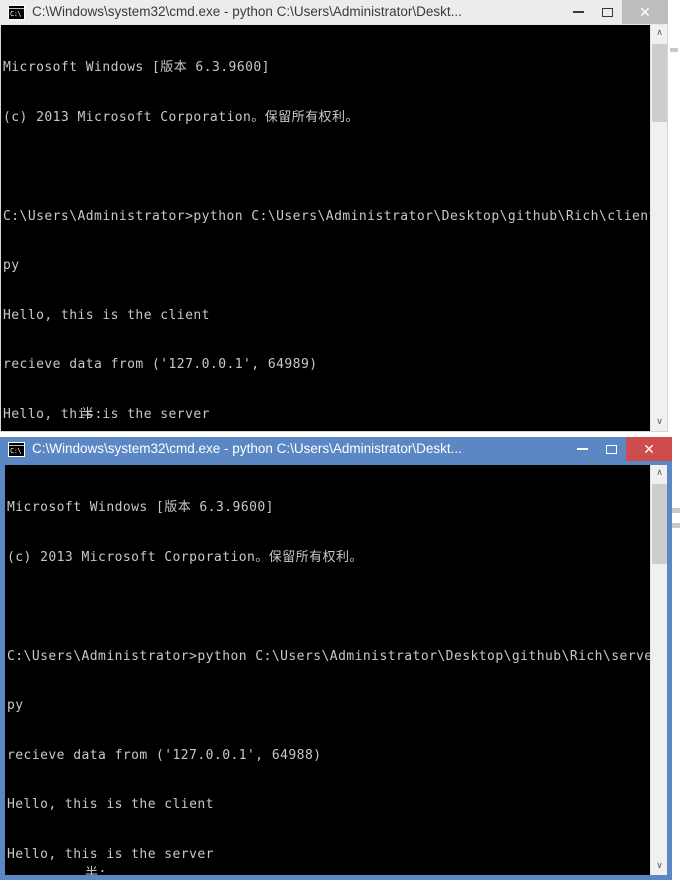  What do you see at coordinates (160, 364) in the screenshot?
I see `console-line: recieve data from ('127.0.0.1', 64989)` at bounding box center [160, 364].